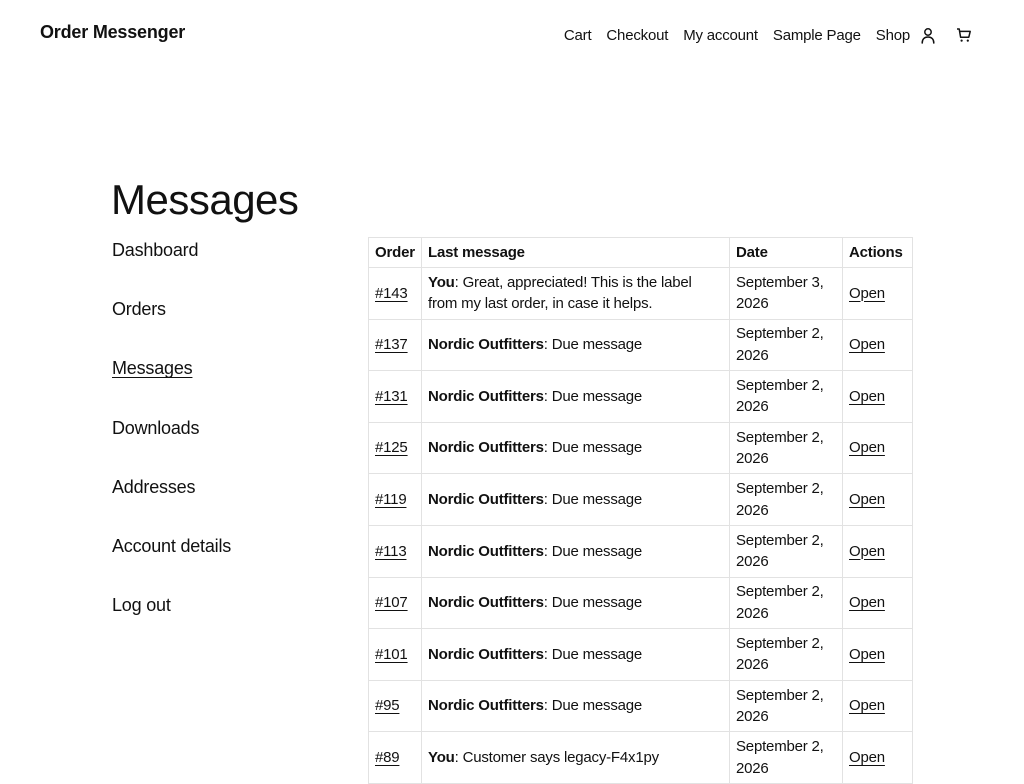 This screenshot has height=784, width=1024. I want to click on order-link: #95, so click(387, 705).